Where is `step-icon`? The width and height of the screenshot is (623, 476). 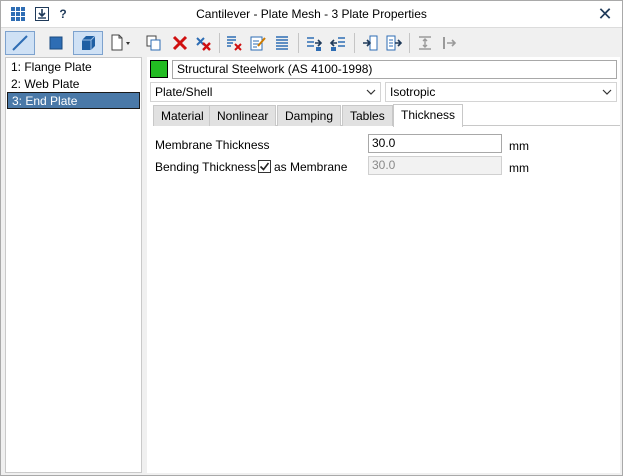 step-icon is located at coordinates (450, 43).